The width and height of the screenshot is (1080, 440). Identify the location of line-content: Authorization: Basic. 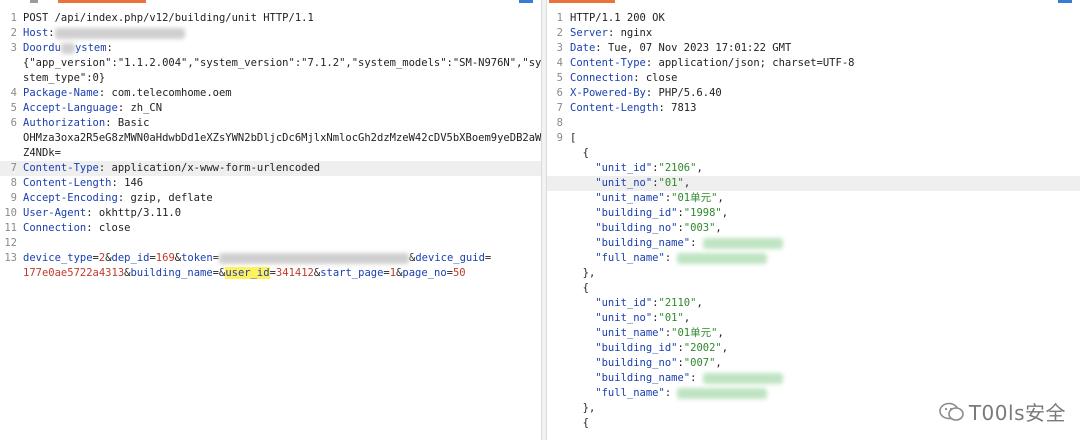
(86, 123).